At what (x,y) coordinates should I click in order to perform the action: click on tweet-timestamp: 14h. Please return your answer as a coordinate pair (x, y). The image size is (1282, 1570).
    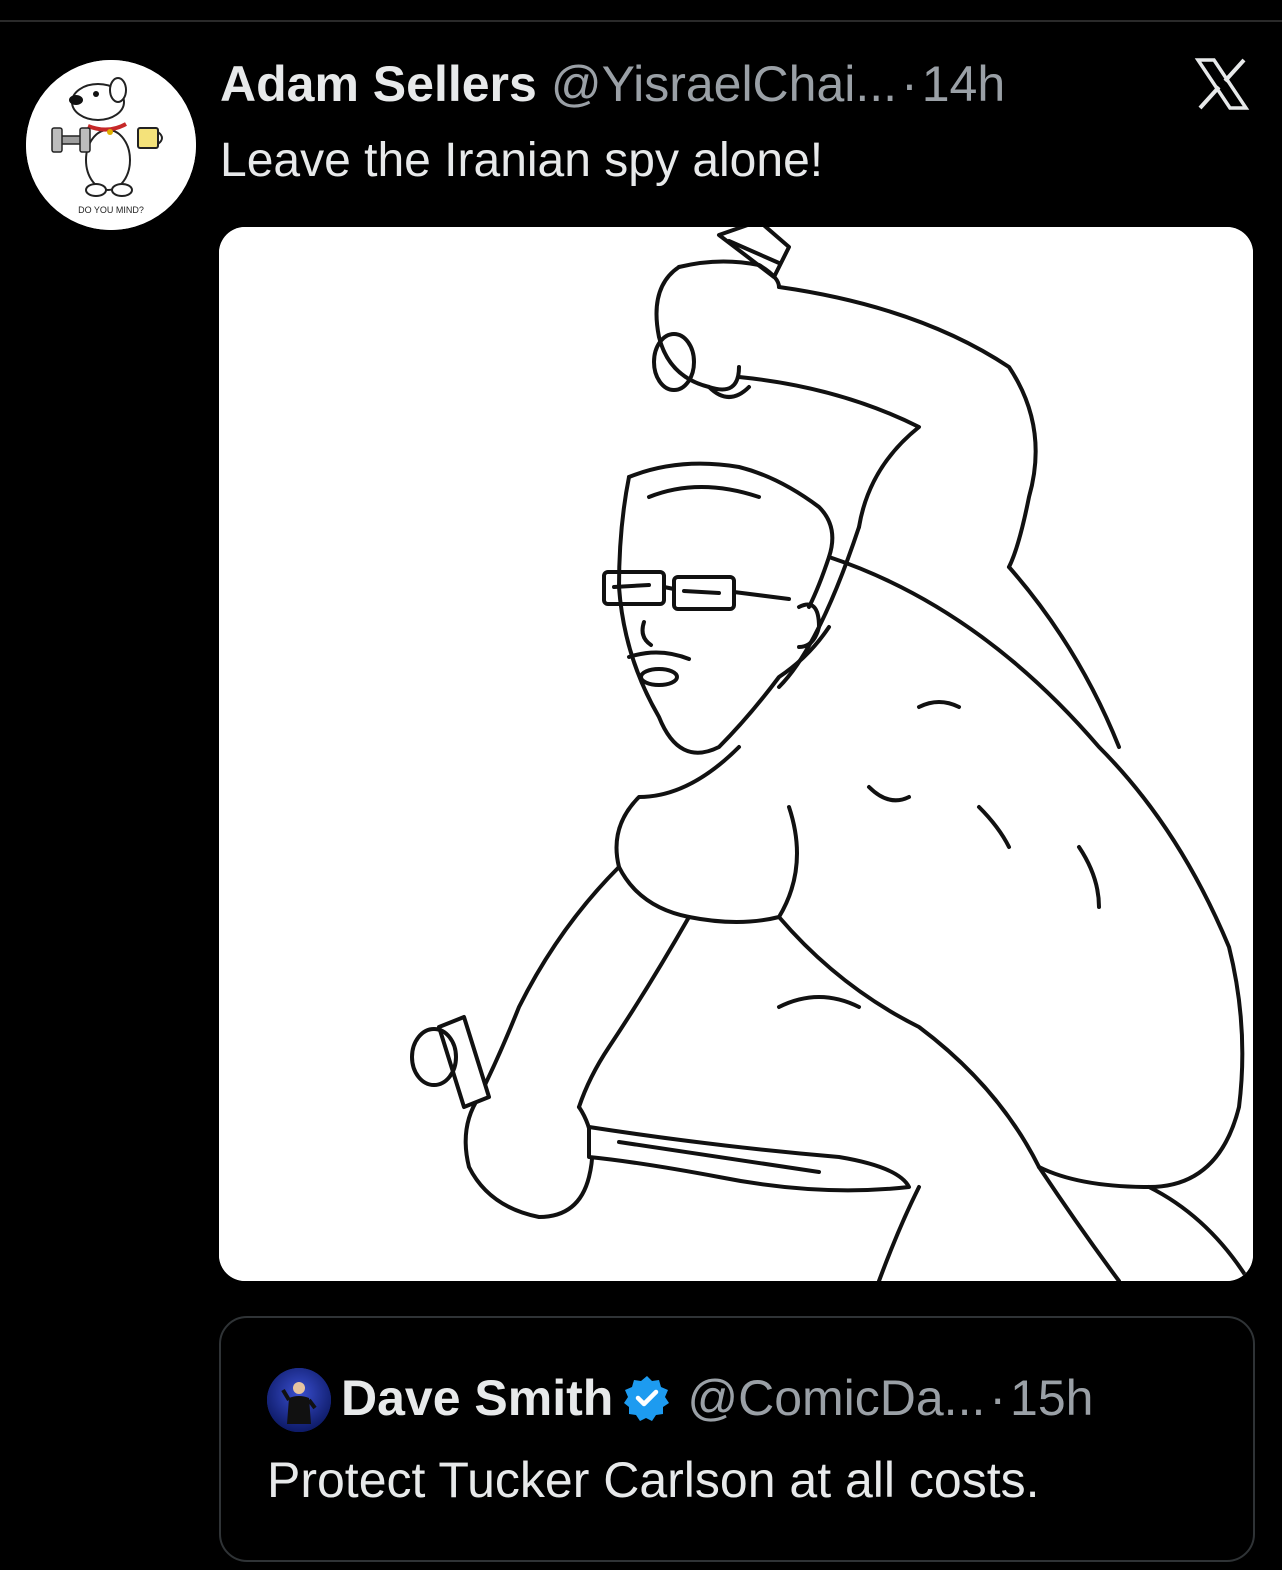
    Looking at the image, I should click on (963, 84).